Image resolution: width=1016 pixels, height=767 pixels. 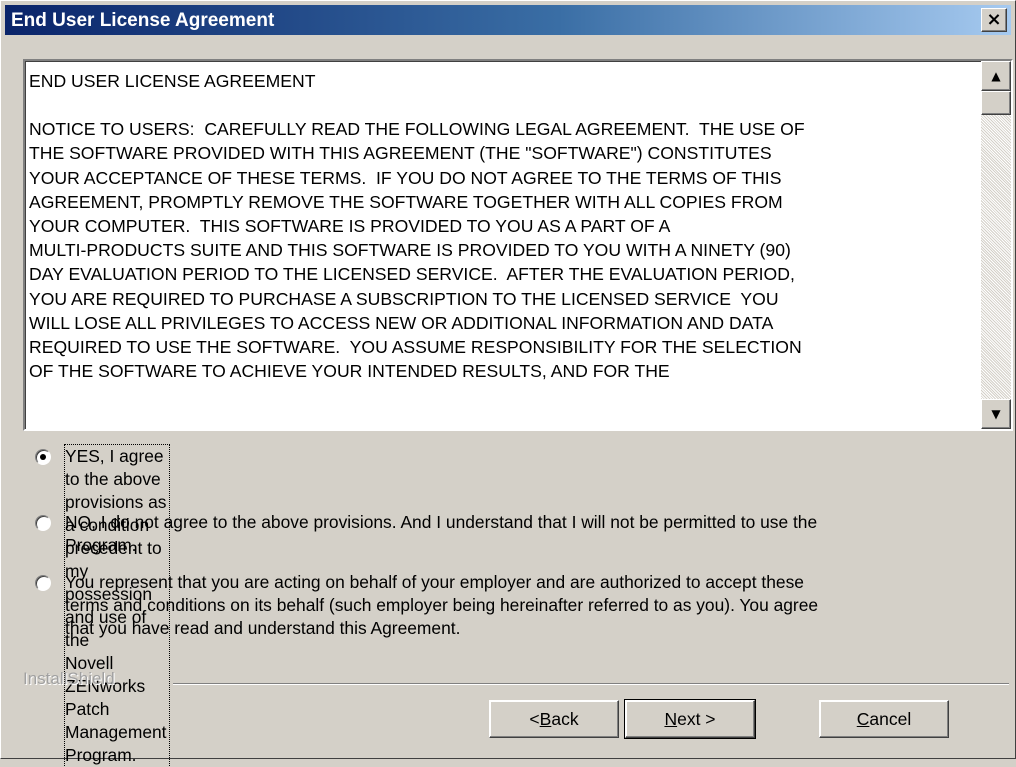 I want to click on arrow-down-icon: ▼, so click(x=996, y=414).